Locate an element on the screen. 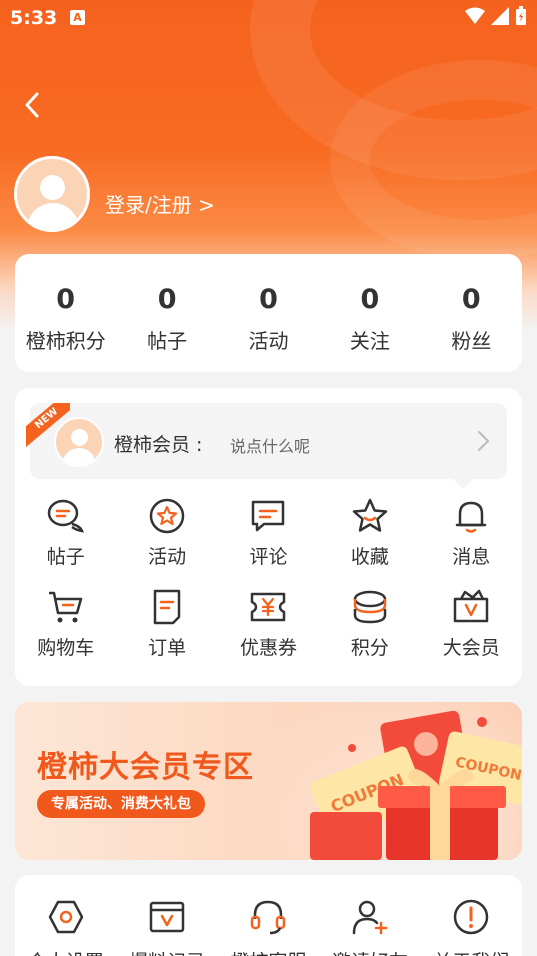  grid-item-orders: 订单 is located at coordinates (166, 623).